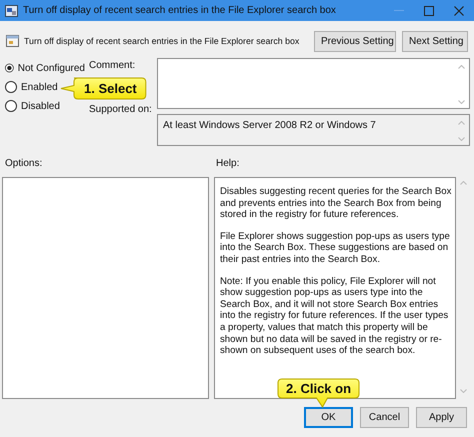 The image size is (474, 437). Describe the element at coordinates (269, 126) in the screenshot. I see `supported-on-value: At least Windows Server 2008 R2 or Windows 7` at that location.